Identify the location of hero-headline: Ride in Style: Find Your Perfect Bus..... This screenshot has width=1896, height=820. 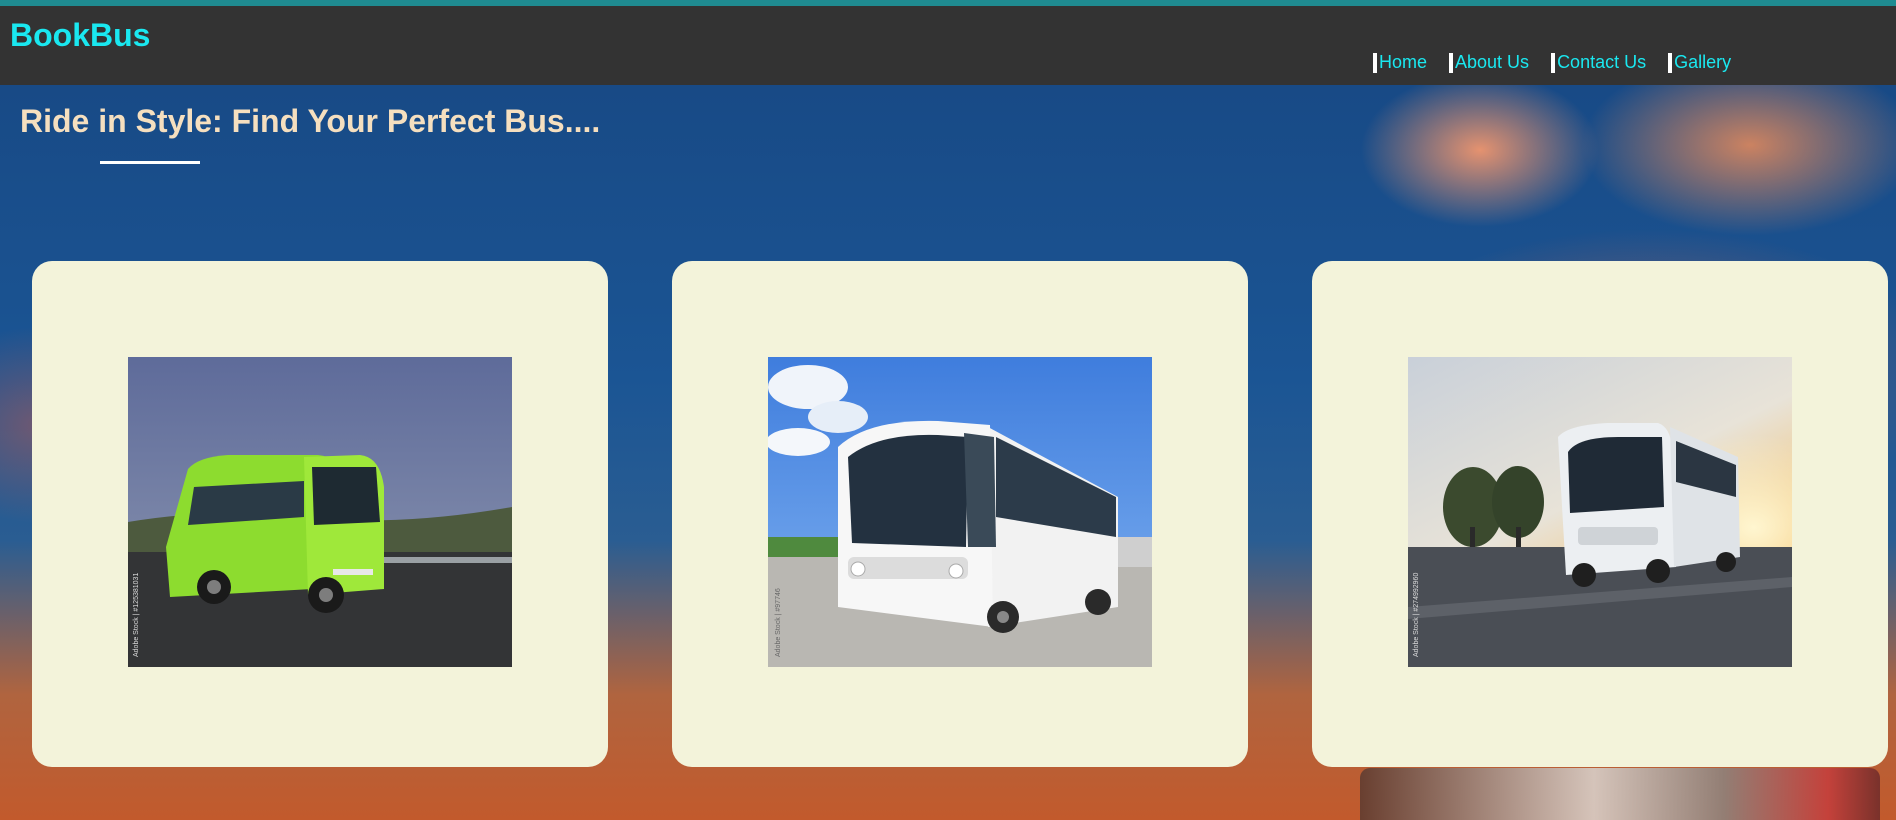
(310, 121).